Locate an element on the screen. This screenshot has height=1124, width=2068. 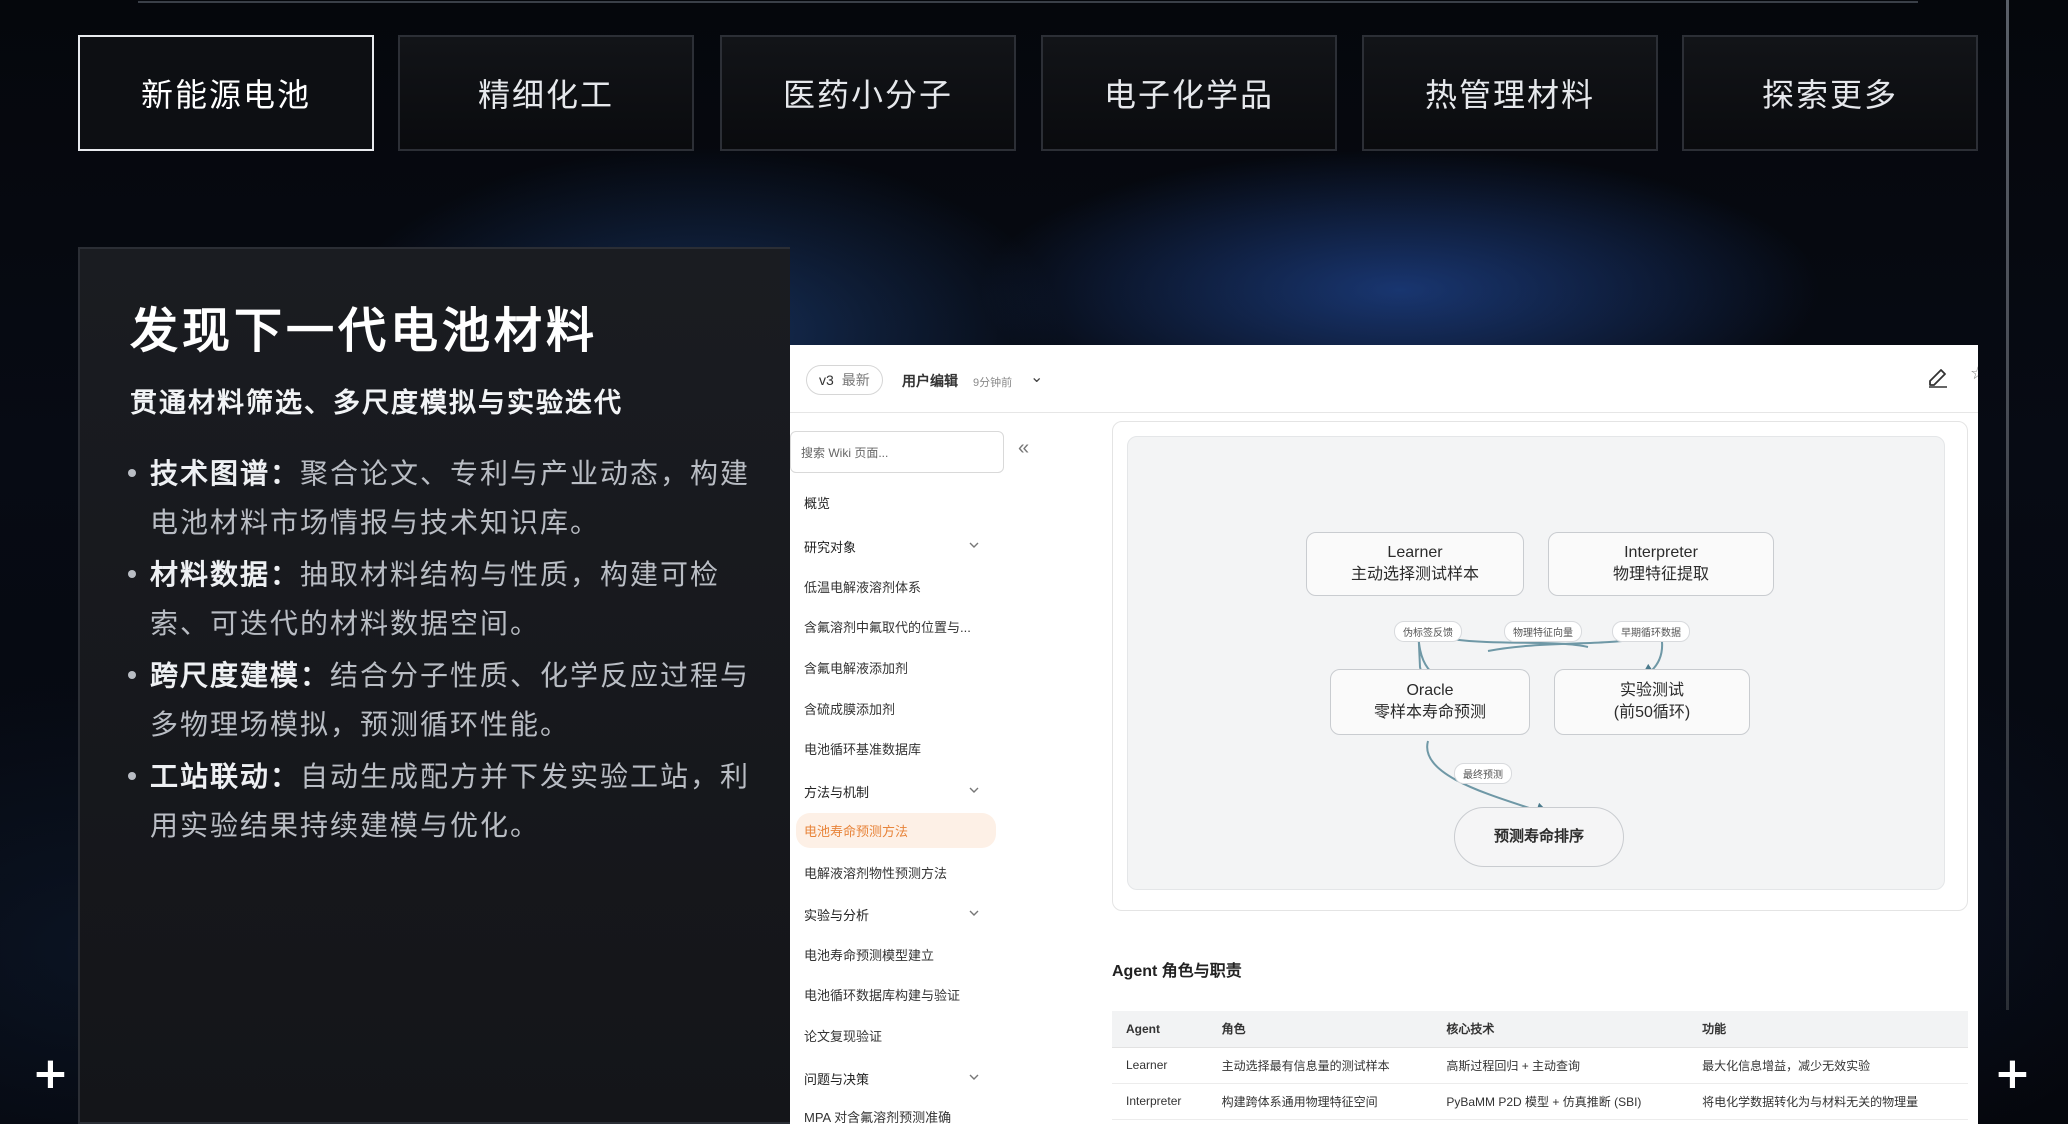
col-header: 核心技术 is located at coordinates (1560, 1029).